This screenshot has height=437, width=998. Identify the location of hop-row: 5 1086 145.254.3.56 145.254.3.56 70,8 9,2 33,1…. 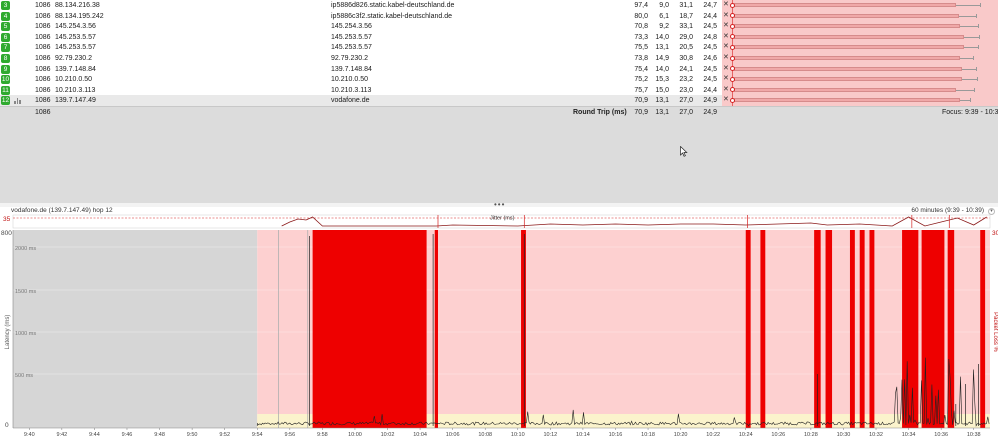
(499, 26).